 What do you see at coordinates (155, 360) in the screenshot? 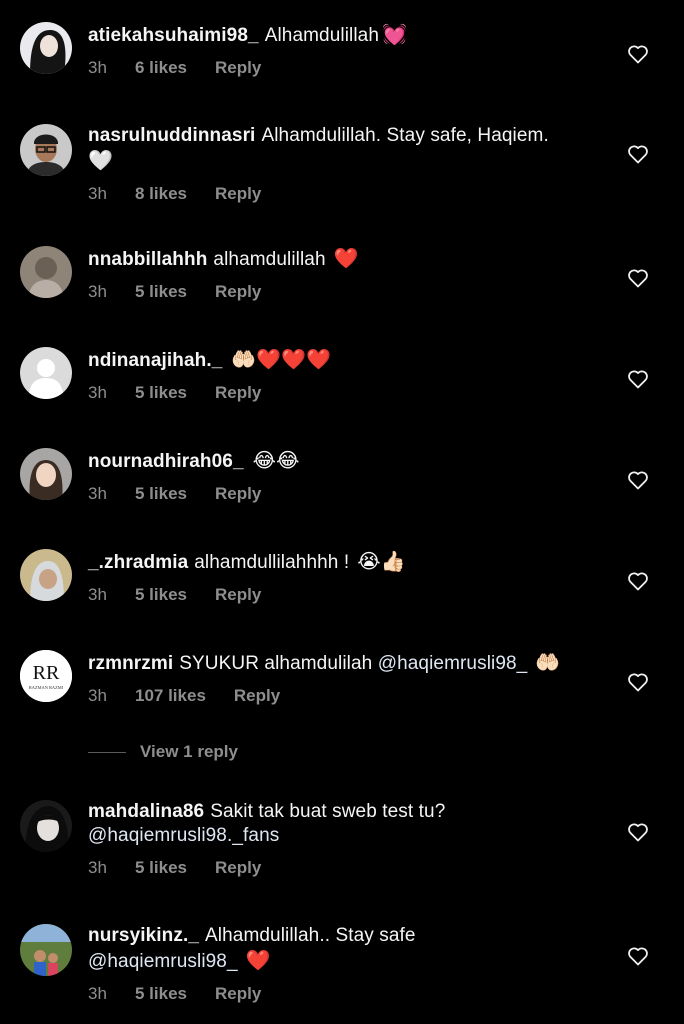
I see `comment-username: ndinanajihah._` at bounding box center [155, 360].